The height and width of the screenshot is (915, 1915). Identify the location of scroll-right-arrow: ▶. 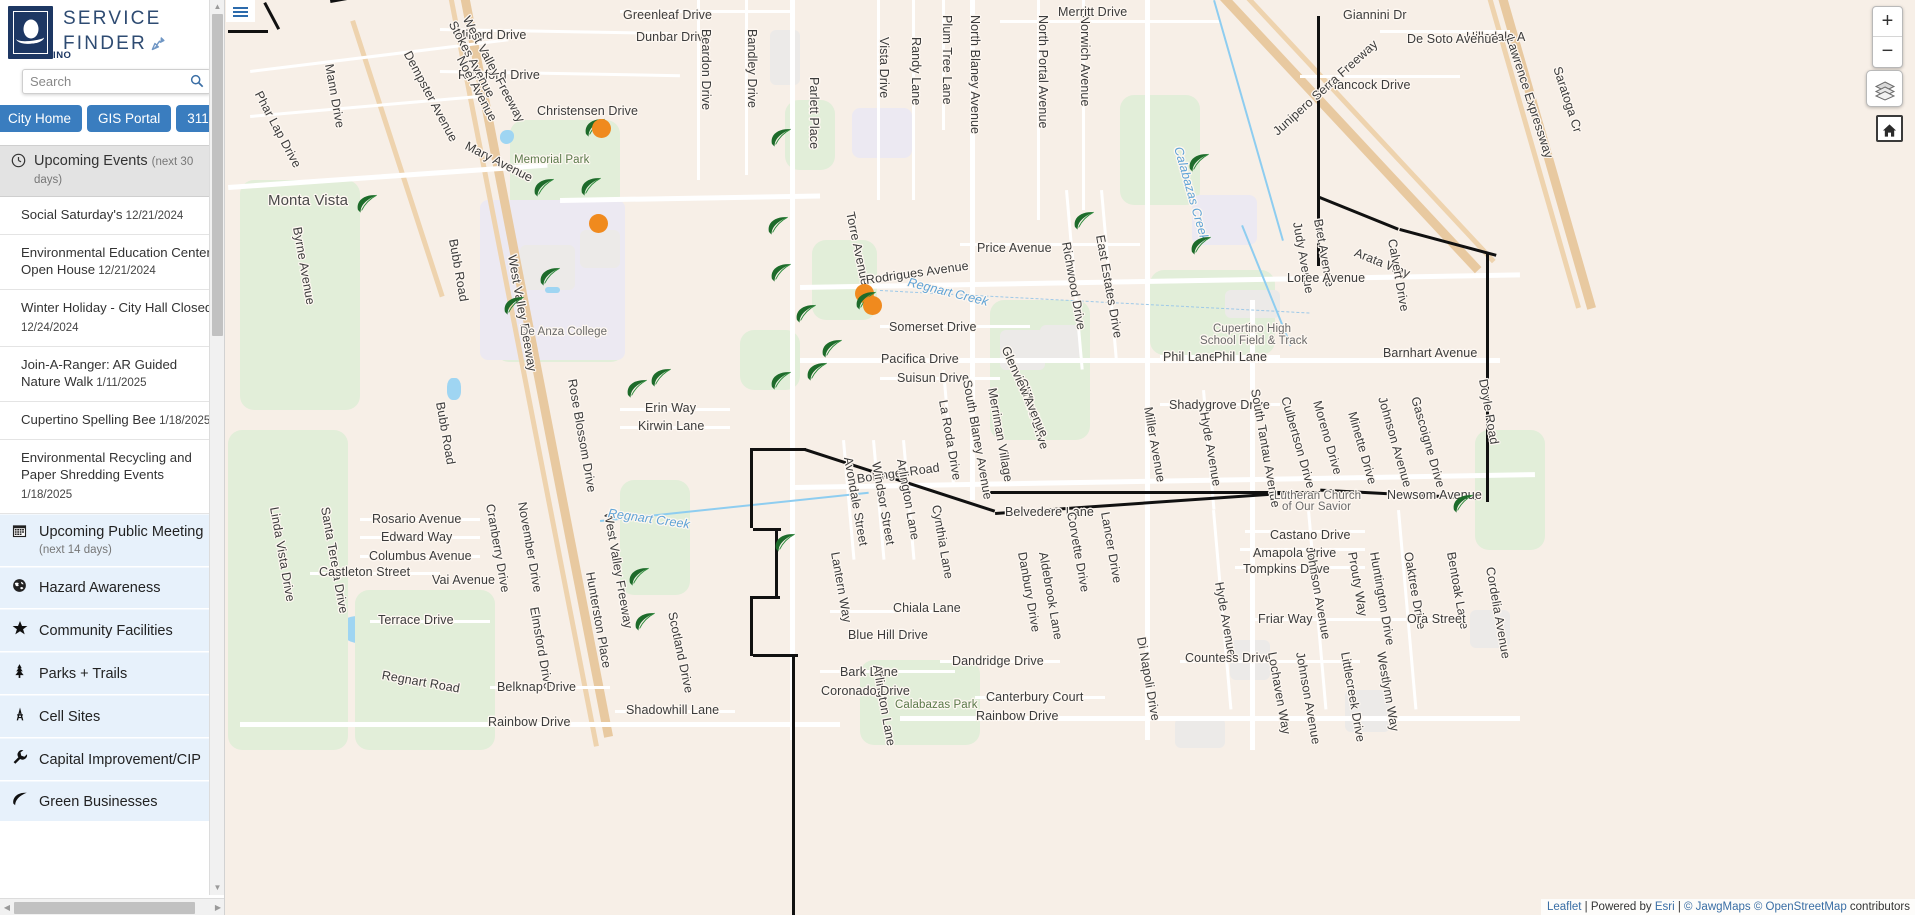
(217, 907).